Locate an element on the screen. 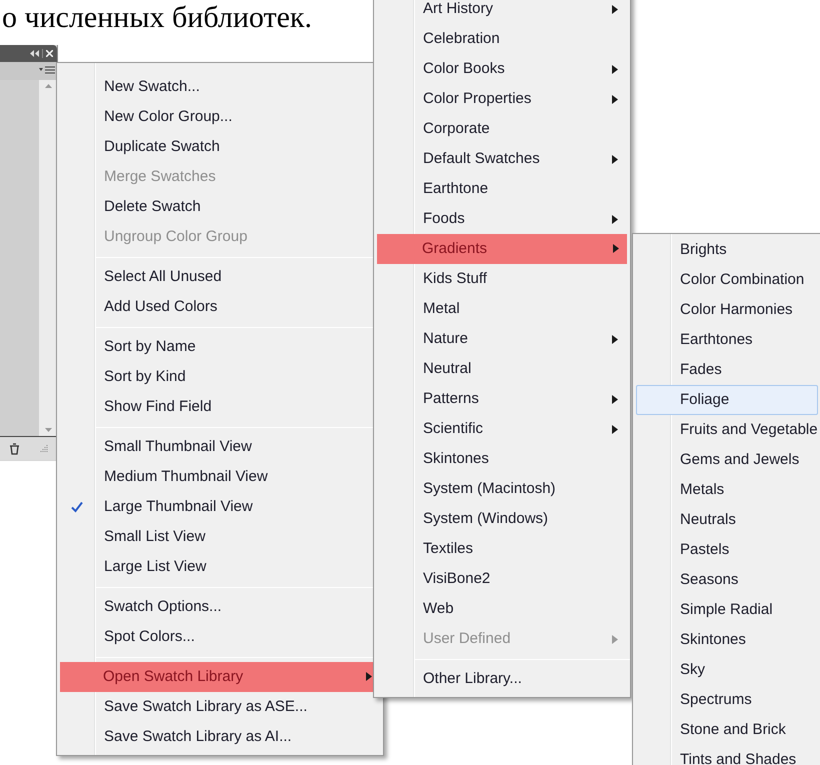  menu-item: Spectrums is located at coordinates (727, 700).